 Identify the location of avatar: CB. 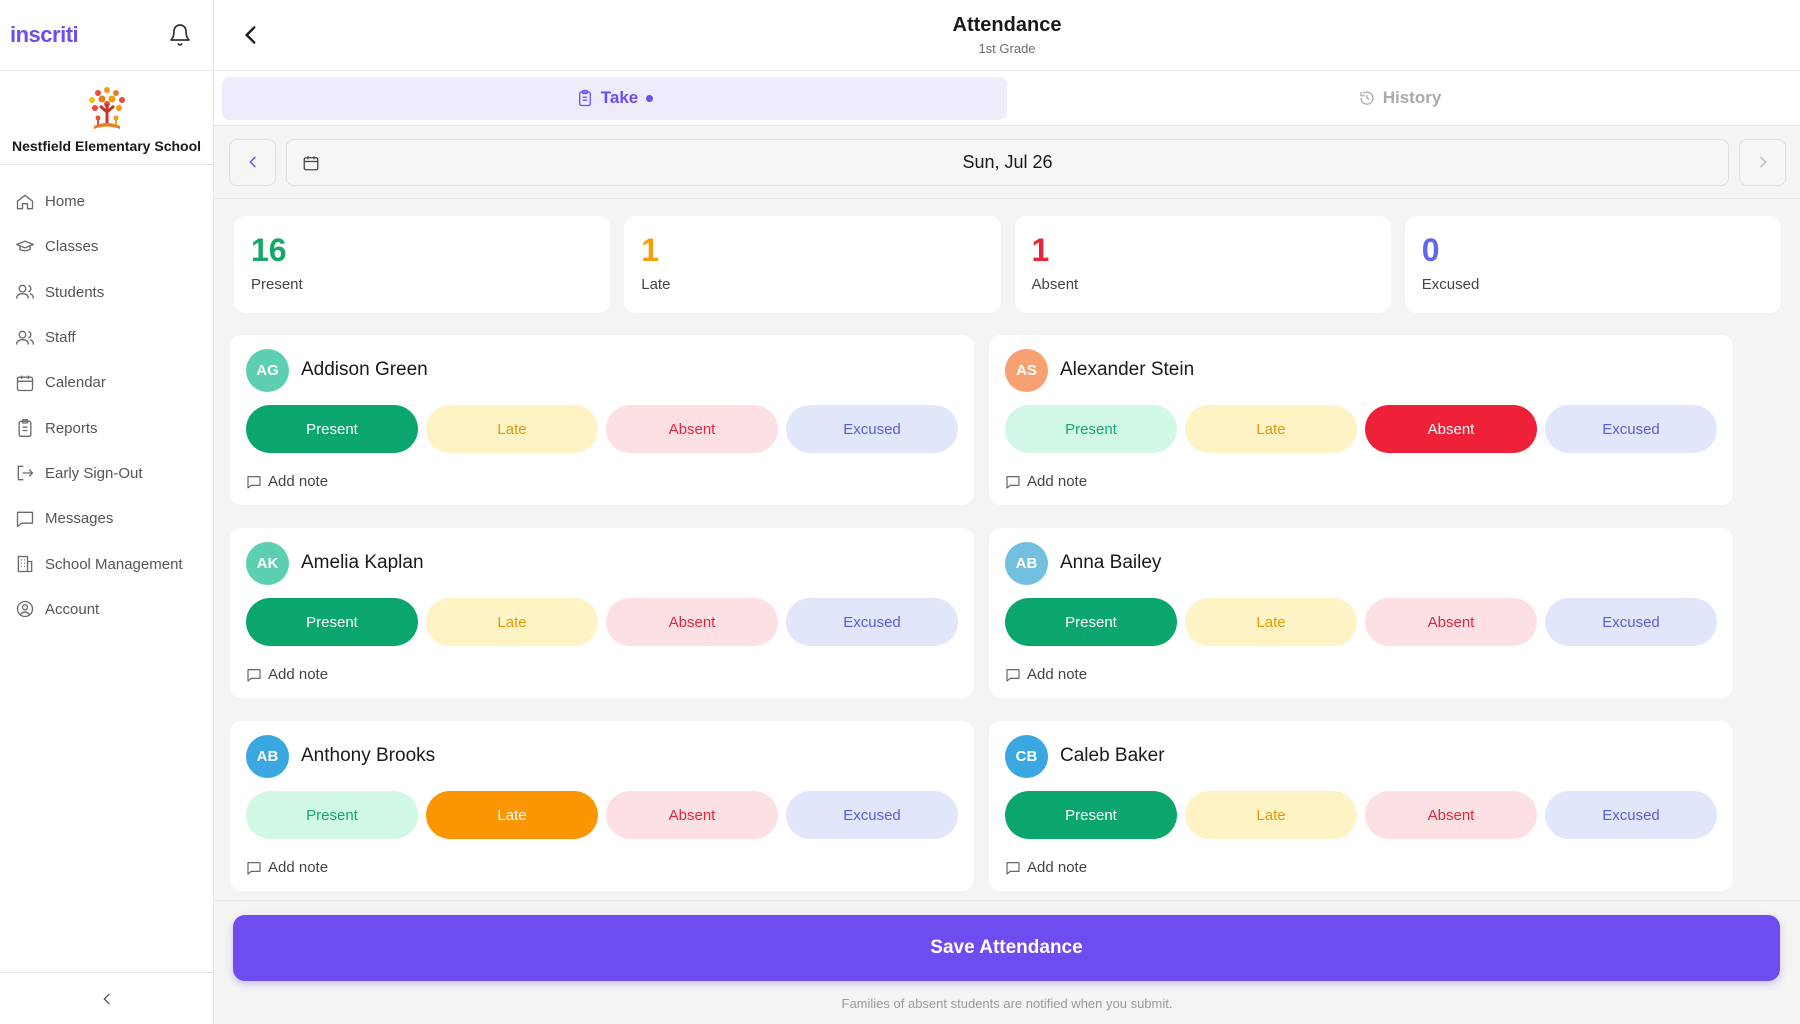
(1026, 756).